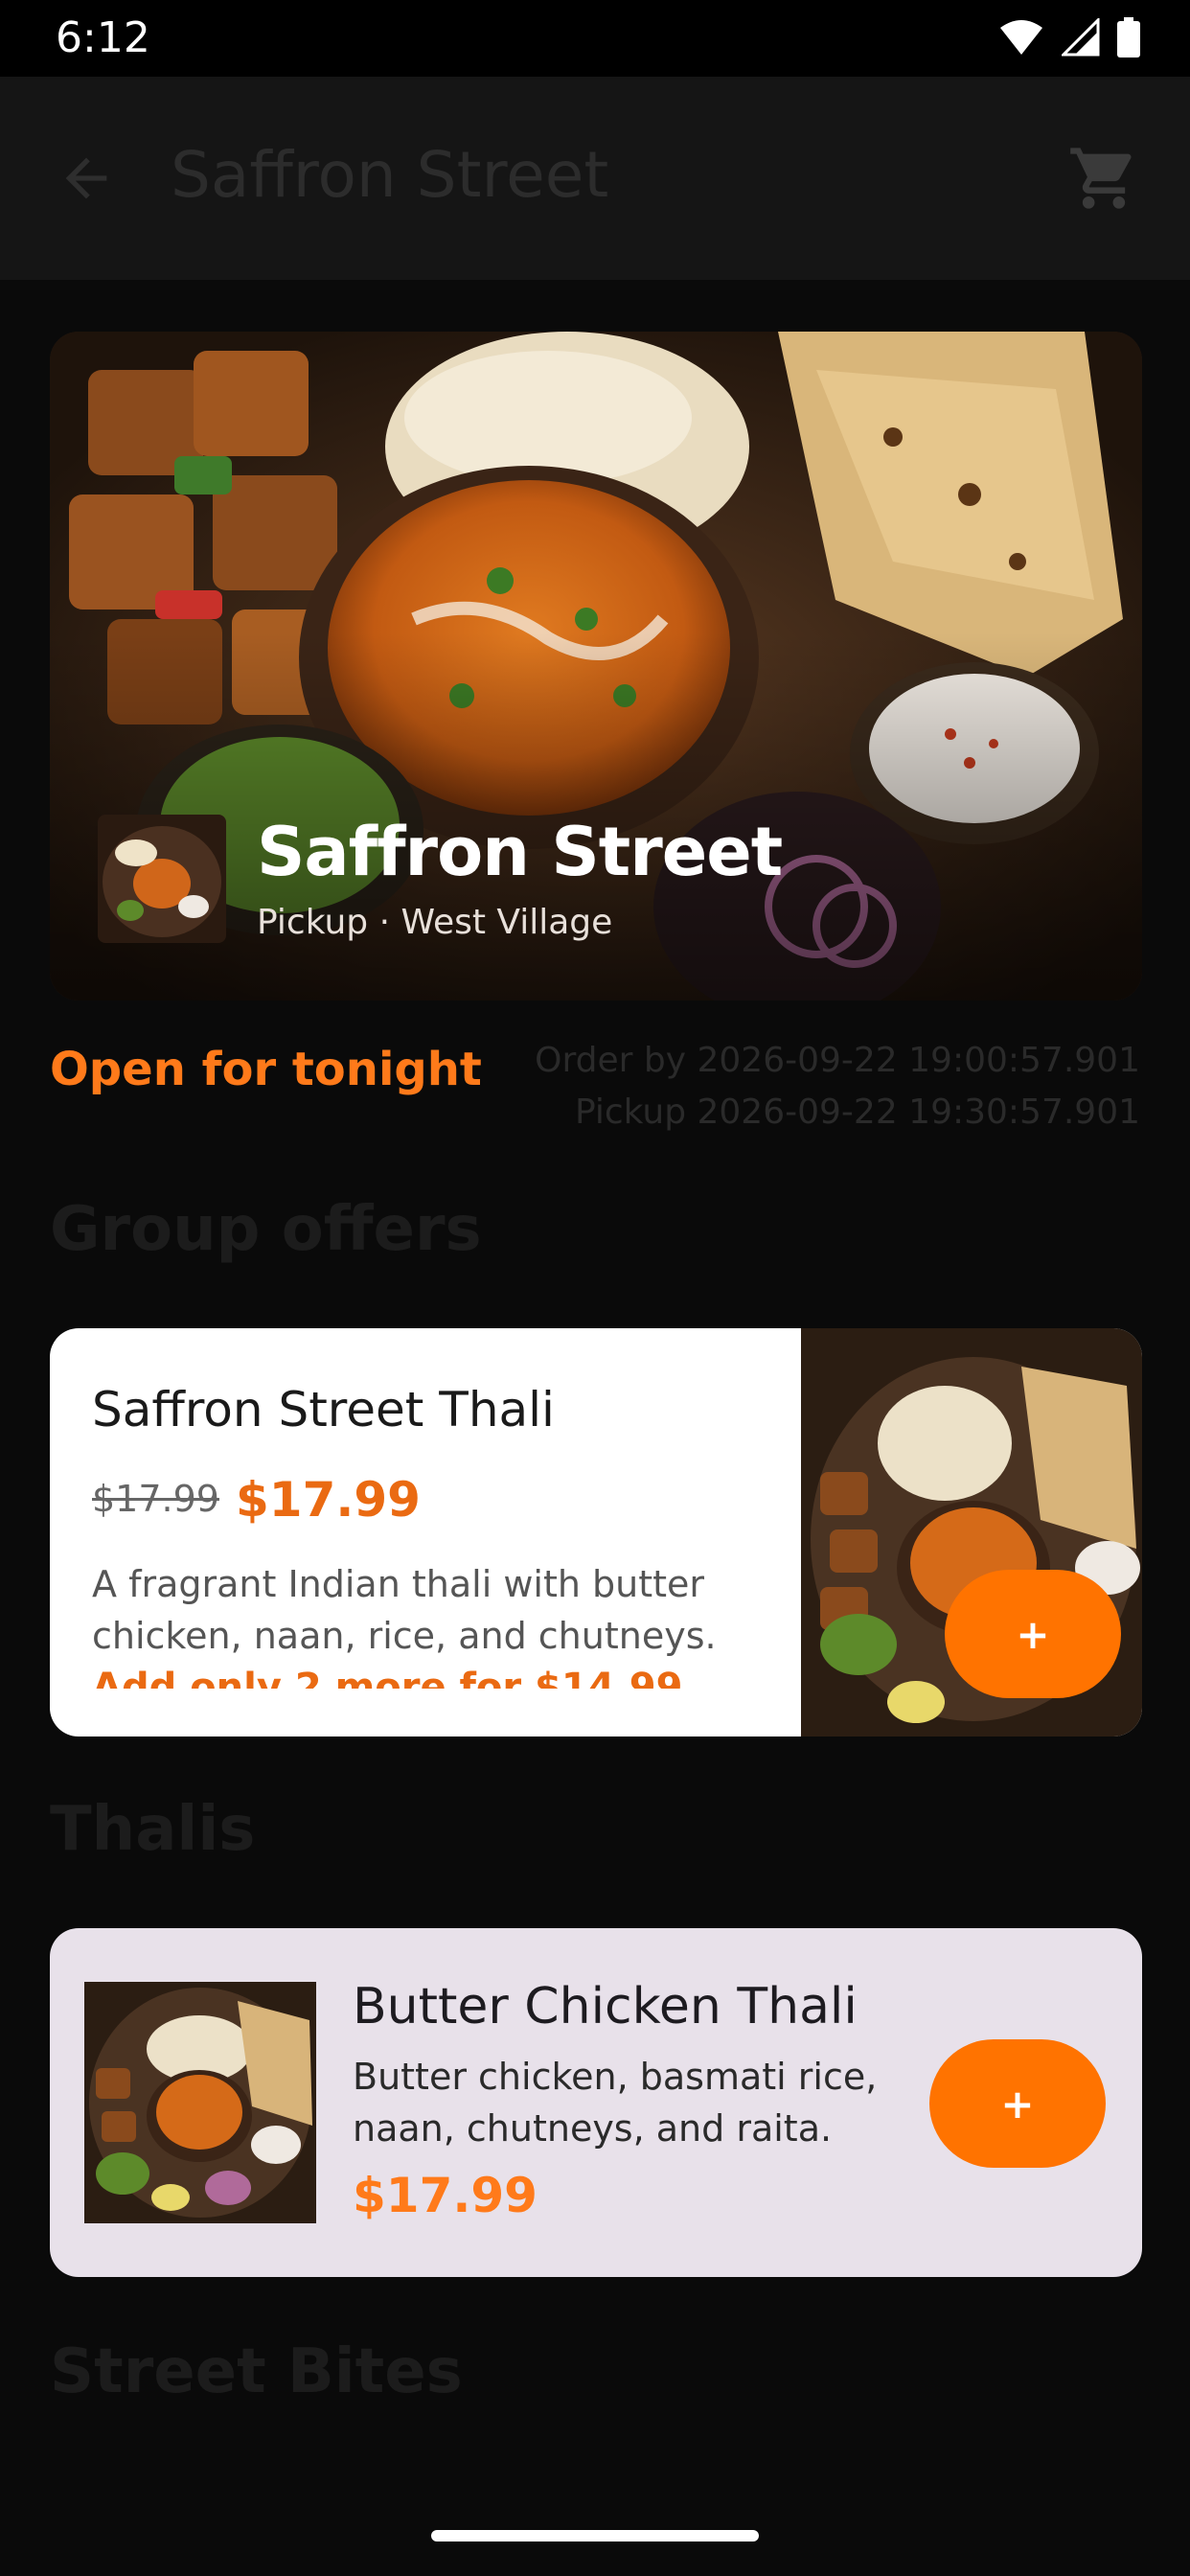 Image resolution: width=1190 pixels, height=2576 pixels. I want to click on restaurant-name: Saffron Street, so click(520, 852).